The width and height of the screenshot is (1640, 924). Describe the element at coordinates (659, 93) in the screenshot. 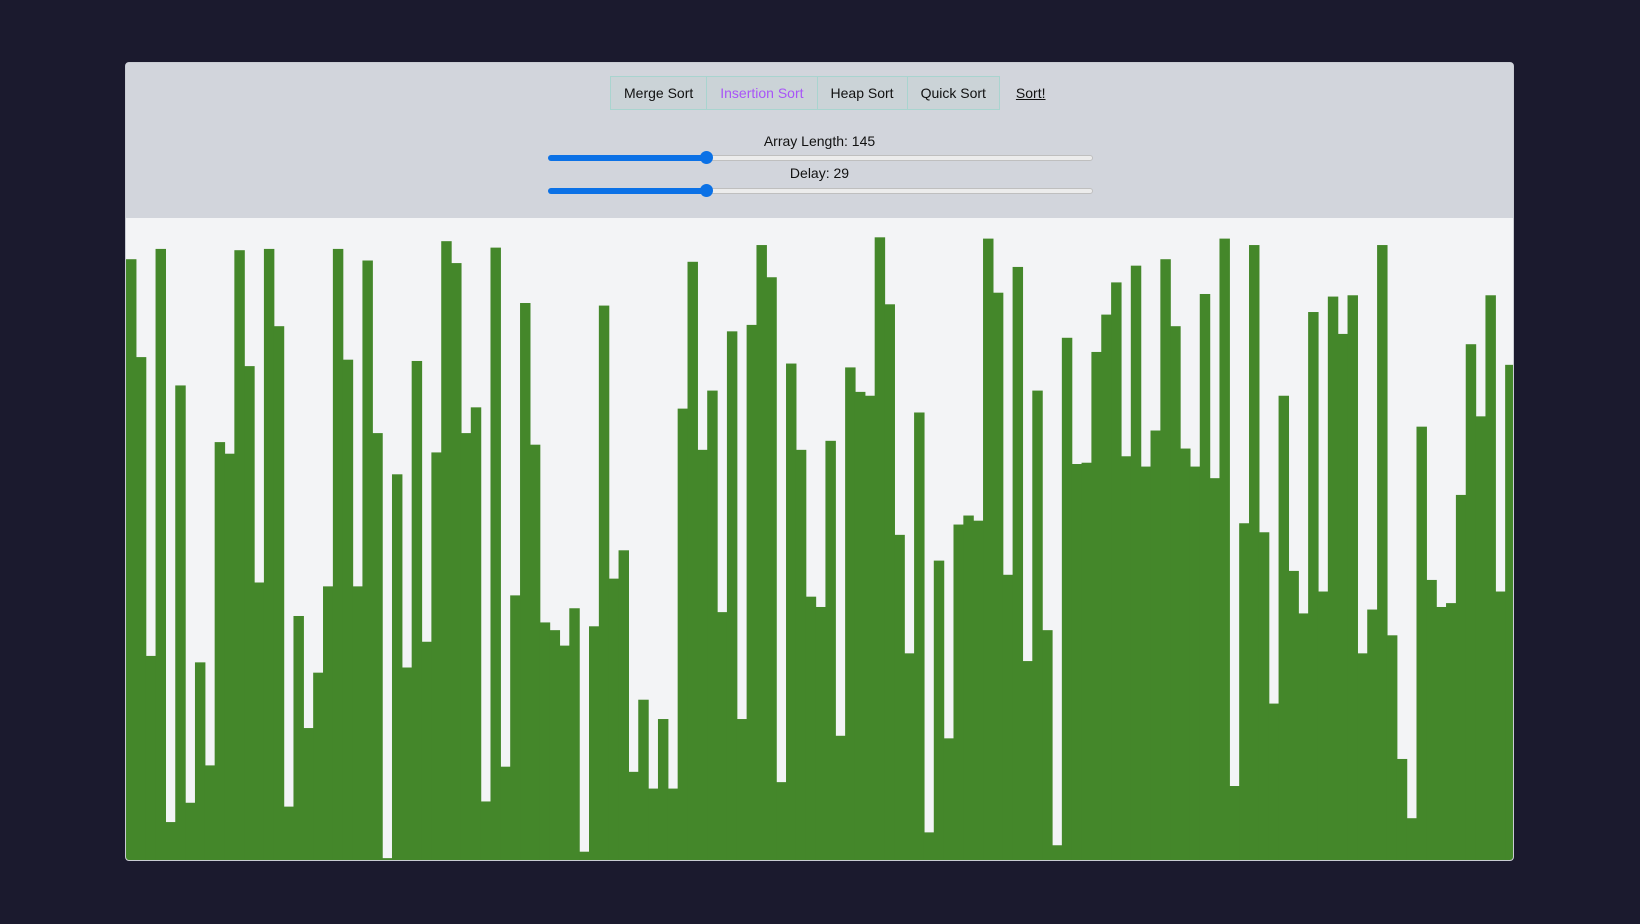

I see `merge-sort-button: Merge Sort` at that location.